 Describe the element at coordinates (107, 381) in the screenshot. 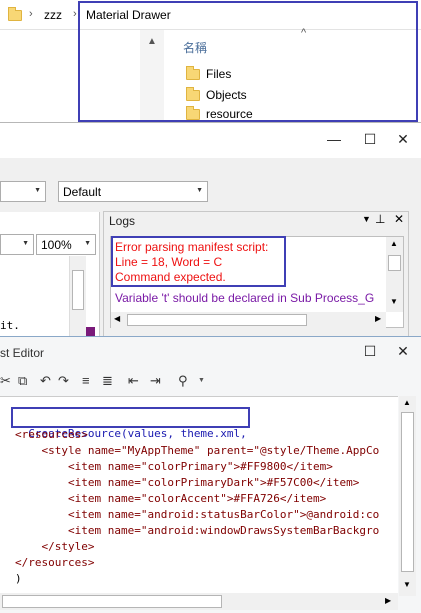

I see `uncomment-icon: ≣` at that location.